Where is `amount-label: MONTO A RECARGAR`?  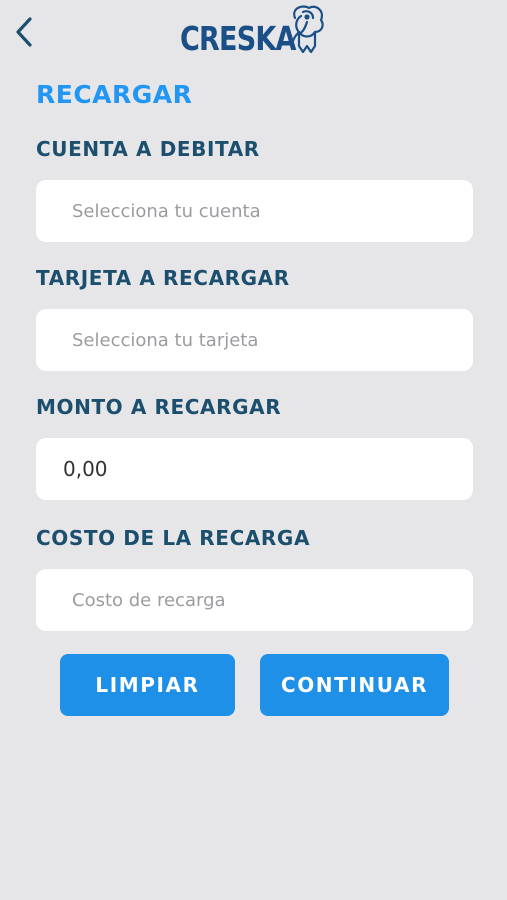
amount-label: MONTO A RECARGAR is located at coordinates (159, 407).